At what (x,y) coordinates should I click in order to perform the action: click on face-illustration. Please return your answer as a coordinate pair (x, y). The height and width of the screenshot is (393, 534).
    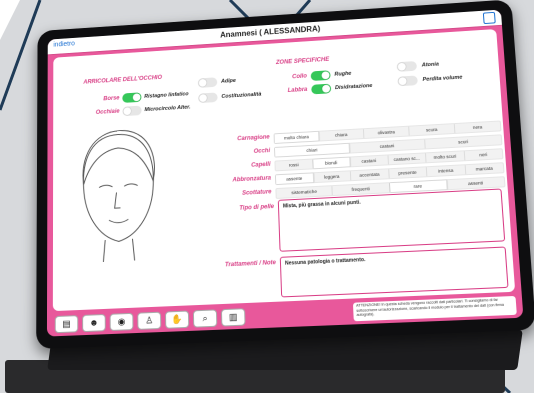
    Looking at the image, I should click on (119, 194).